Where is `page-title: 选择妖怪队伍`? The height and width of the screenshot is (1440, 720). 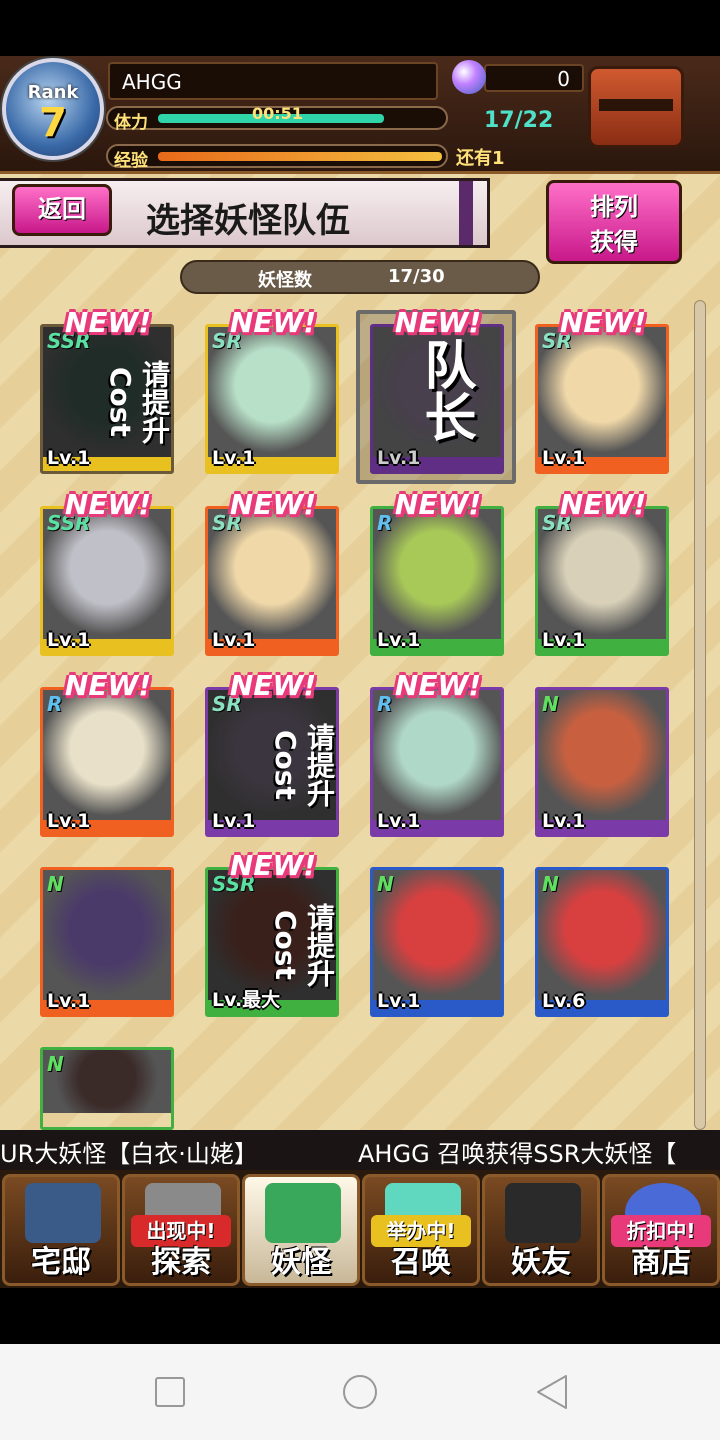 page-title: 选择妖怪队伍 is located at coordinates (248, 221).